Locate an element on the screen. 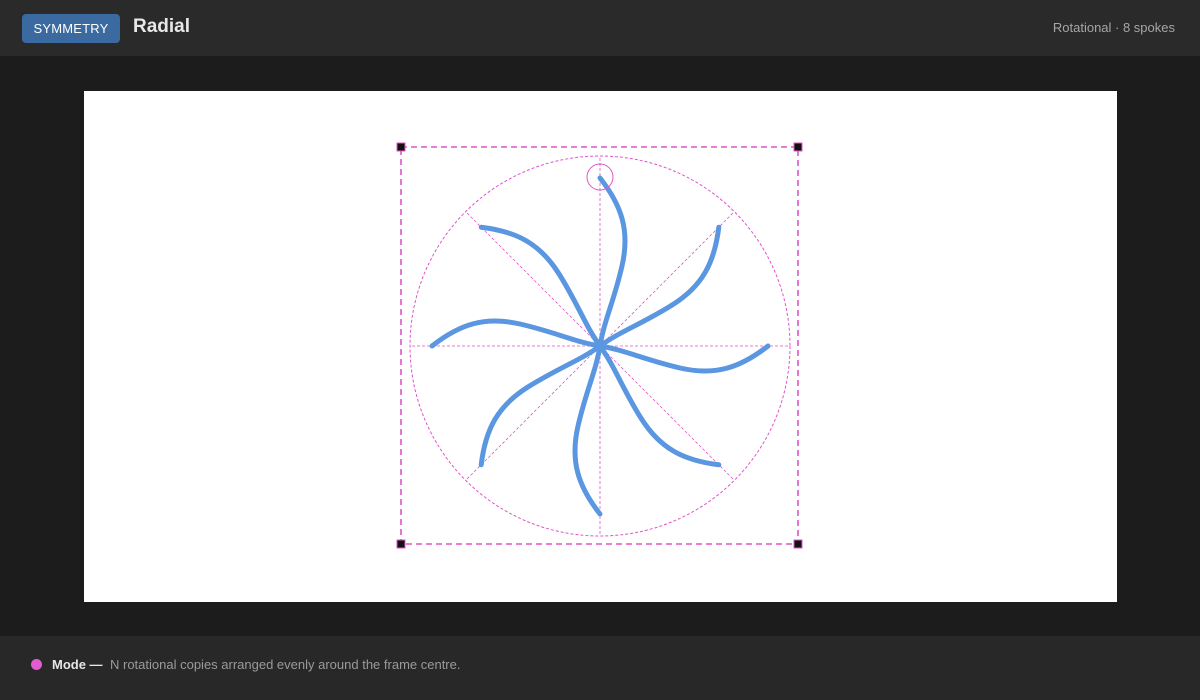  legend-label: Mode — is located at coordinates (77, 664).